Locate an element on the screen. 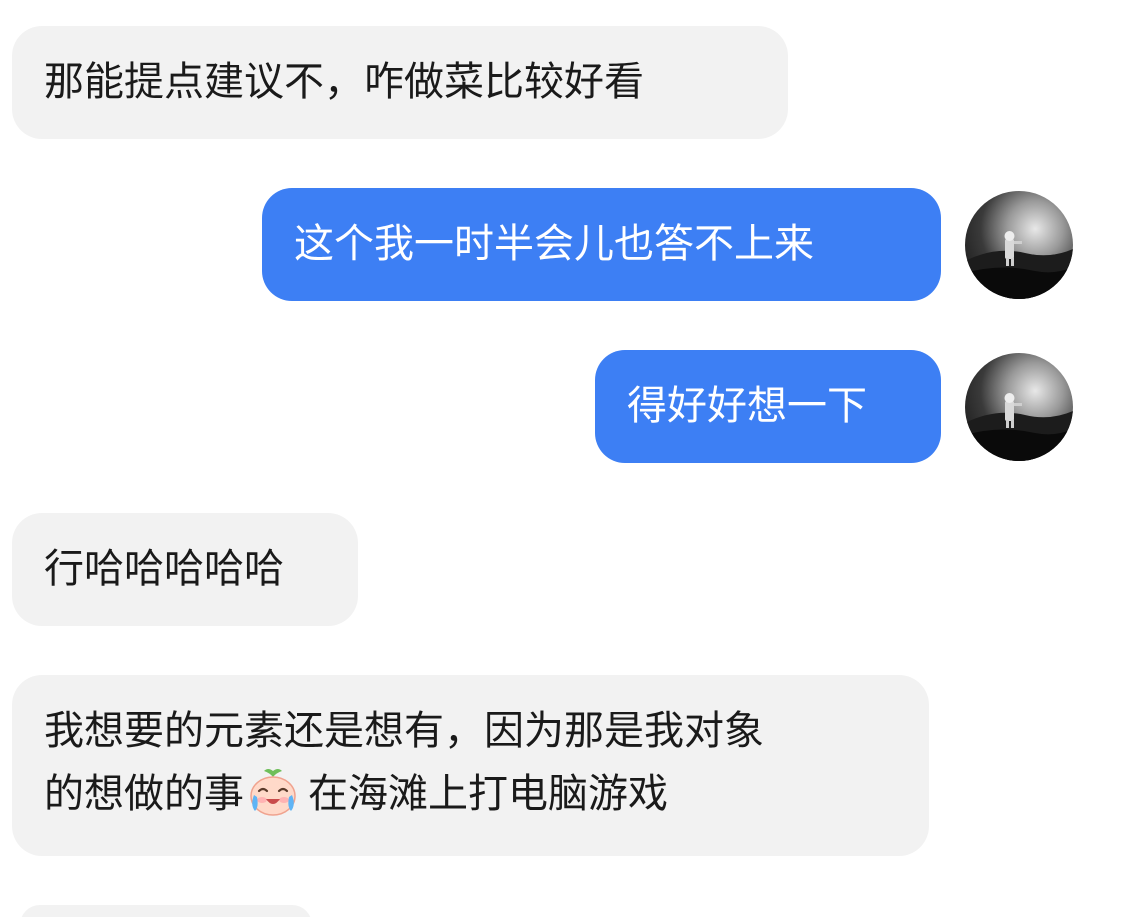  outgoing-message-bubble: 这个我一时半会儿也答不上来 is located at coordinates (601, 244).